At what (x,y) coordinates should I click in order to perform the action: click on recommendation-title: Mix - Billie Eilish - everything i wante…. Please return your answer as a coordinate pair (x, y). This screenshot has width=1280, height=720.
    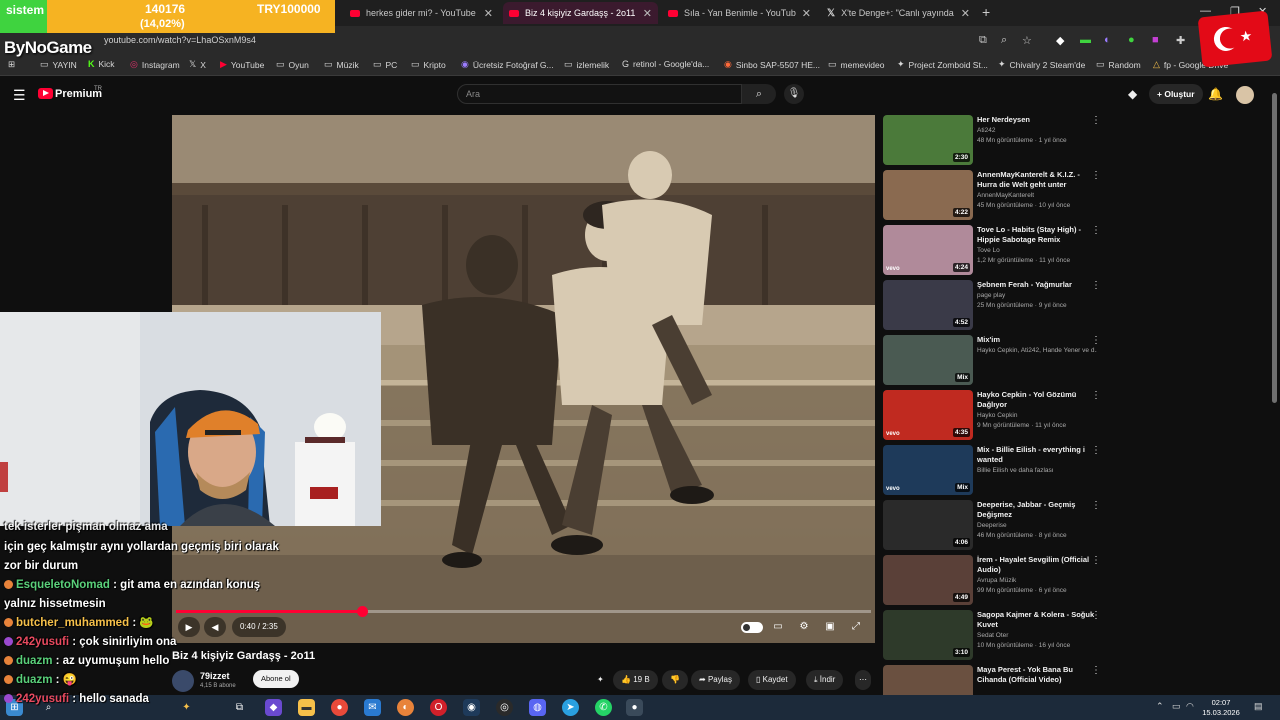
    Looking at the image, I should click on (1036, 455).